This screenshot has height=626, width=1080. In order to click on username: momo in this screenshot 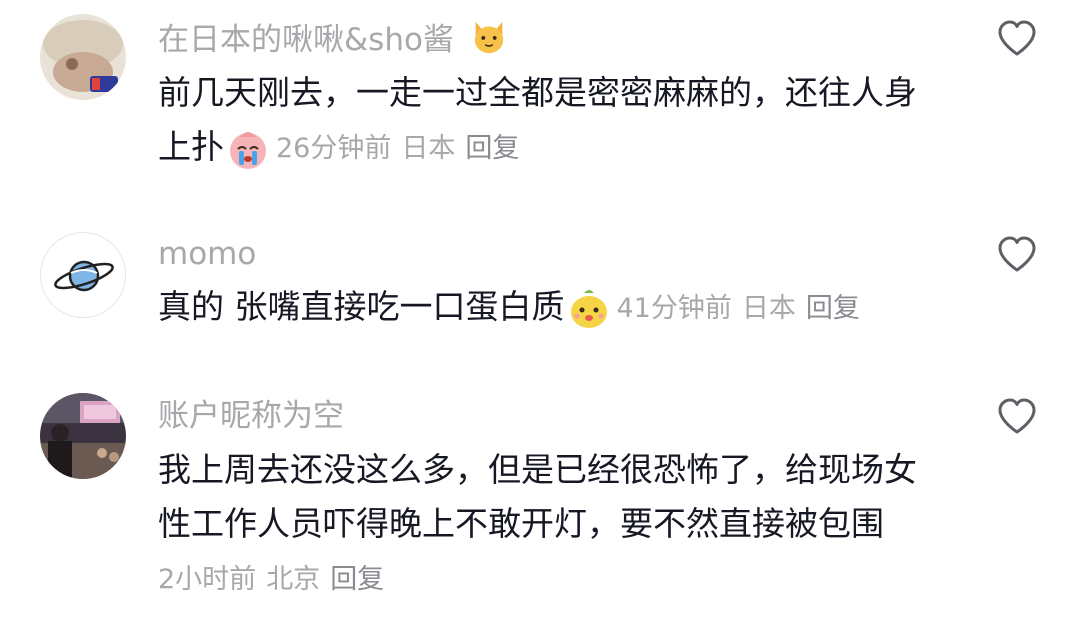, I will do `click(207, 254)`.